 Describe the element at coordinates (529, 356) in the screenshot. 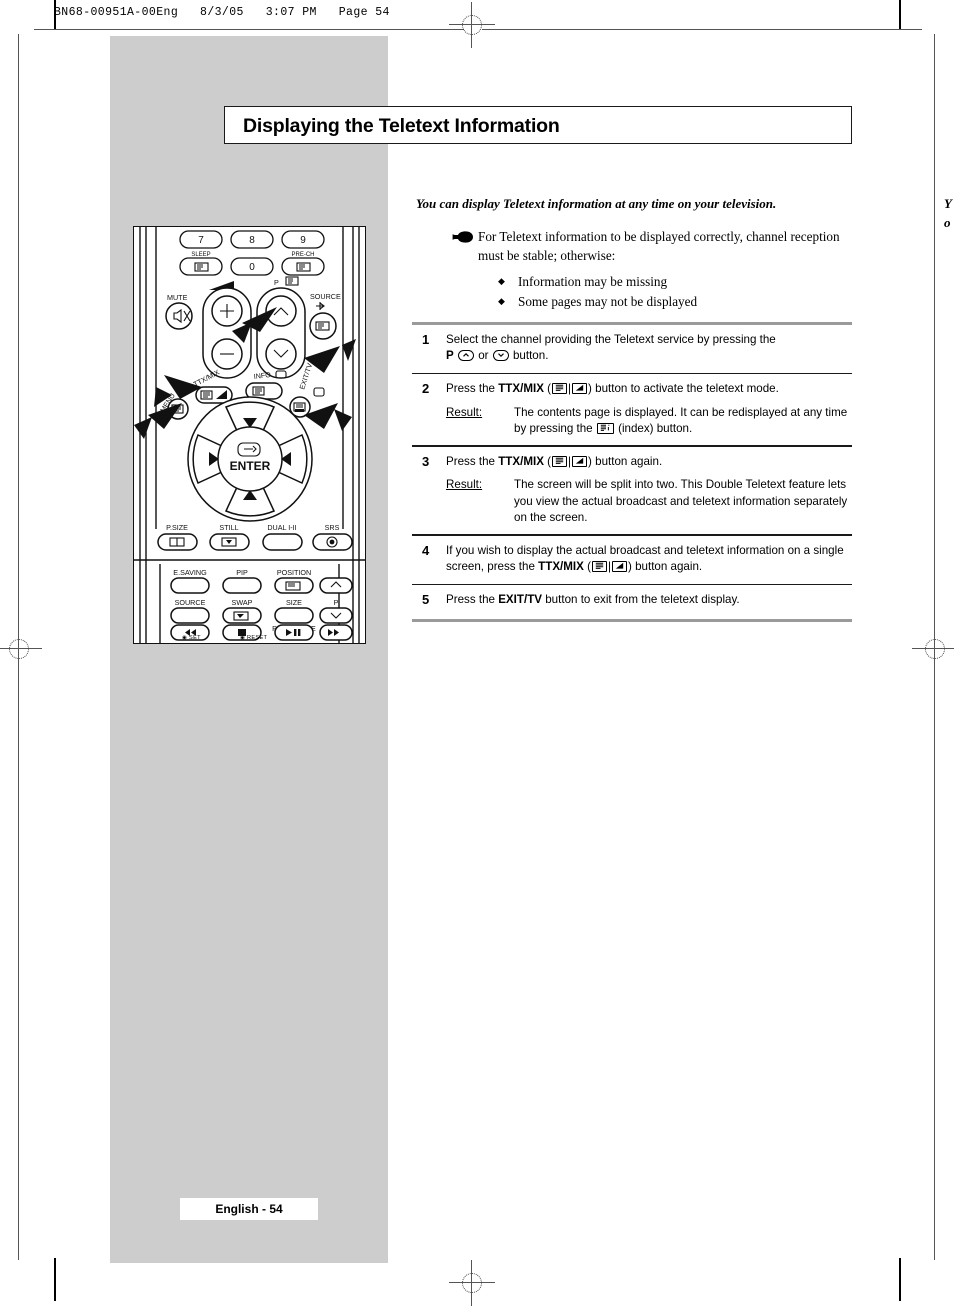

I see `step-text-c: button.` at that location.